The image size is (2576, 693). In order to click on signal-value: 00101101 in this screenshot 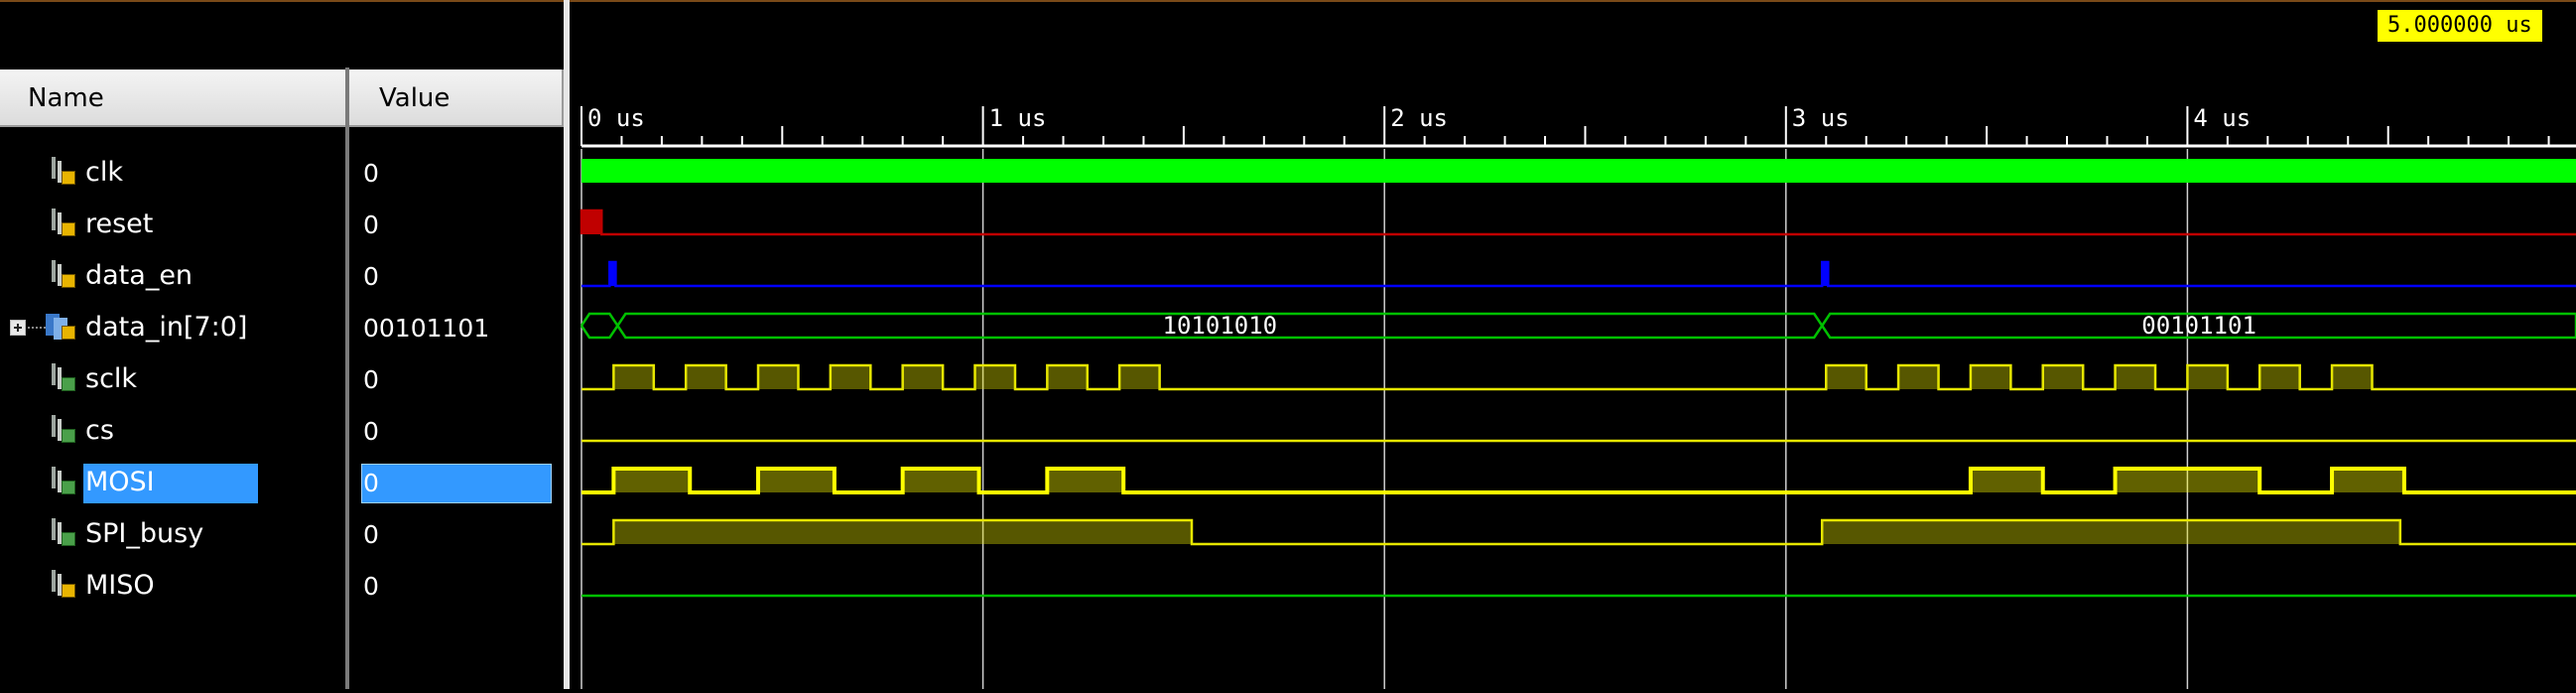, I will do `click(427, 328)`.